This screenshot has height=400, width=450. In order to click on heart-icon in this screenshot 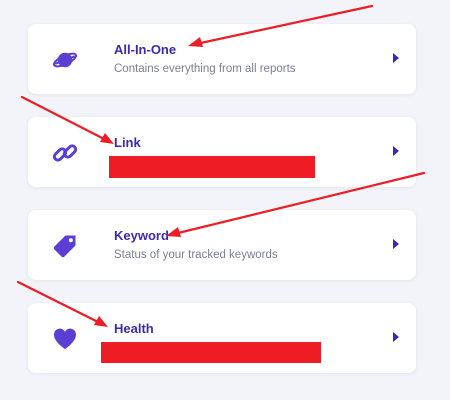, I will do `click(65, 339)`.